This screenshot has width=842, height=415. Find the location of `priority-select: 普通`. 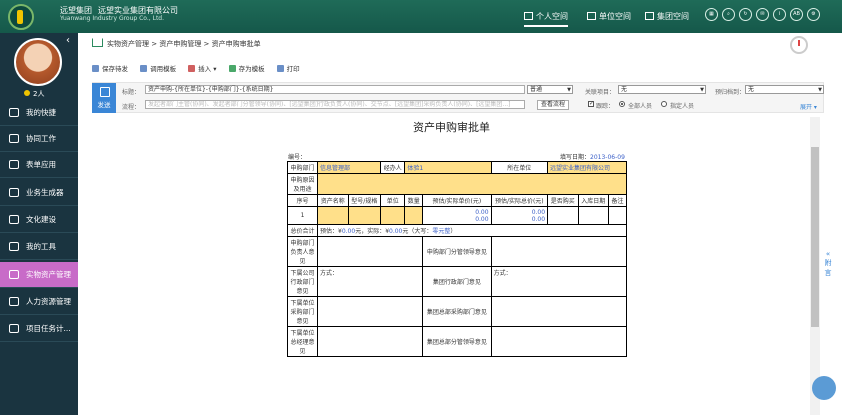

priority-select: 普通 is located at coordinates (550, 89).